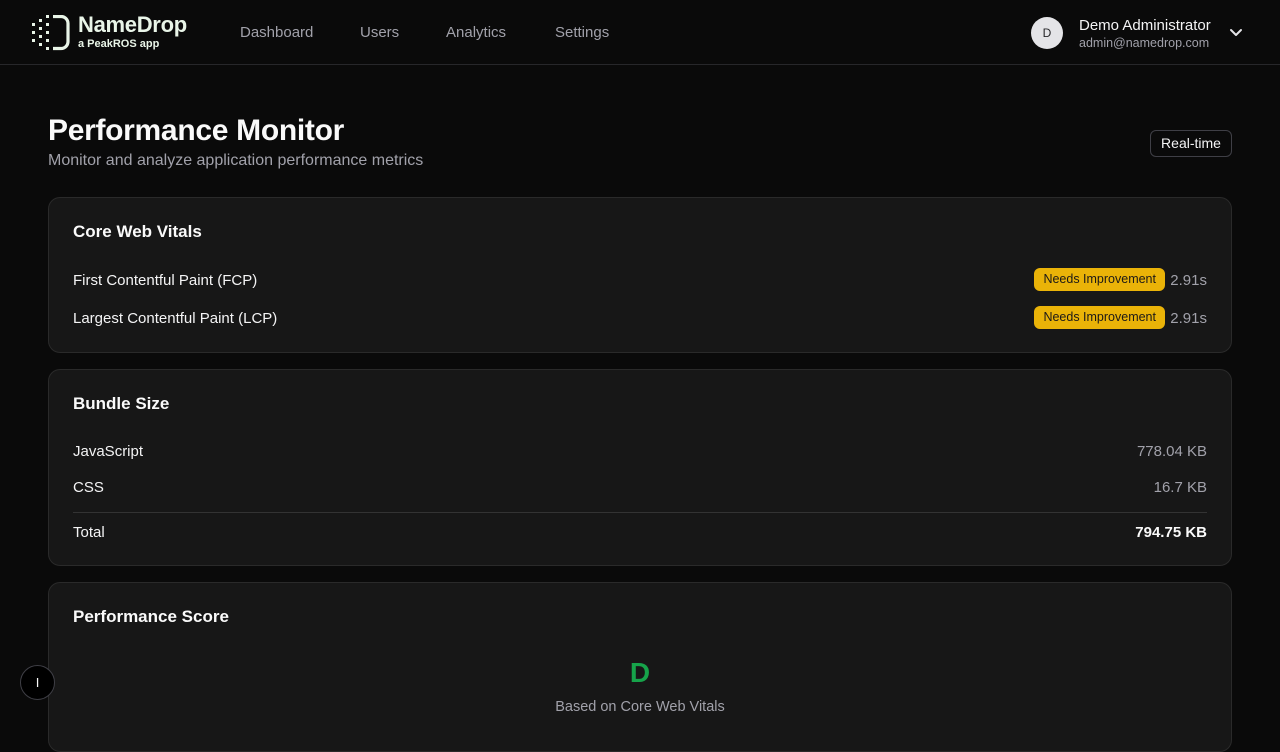 The height and width of the screenshot is (752, 1280). Describe the element at coordinates (1188, 280) in the screenshot. I see `metric-value-fcp: 2.91s` at that location.